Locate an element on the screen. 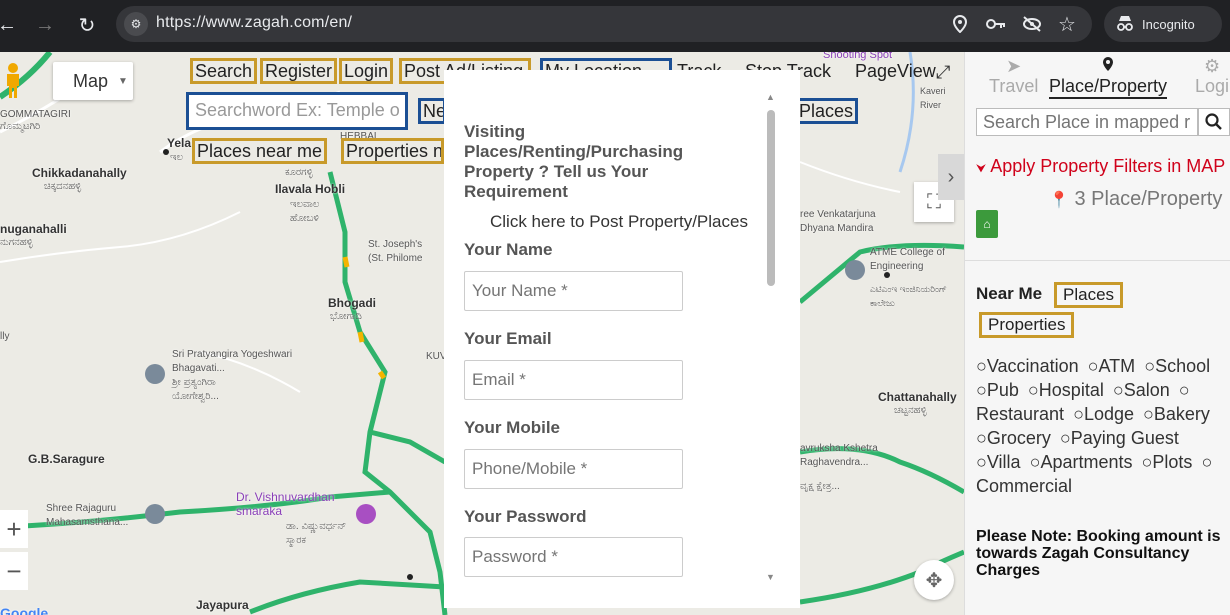 The image size is (1230, 615). map-type-label: Map is located at coordinates (91, 80).